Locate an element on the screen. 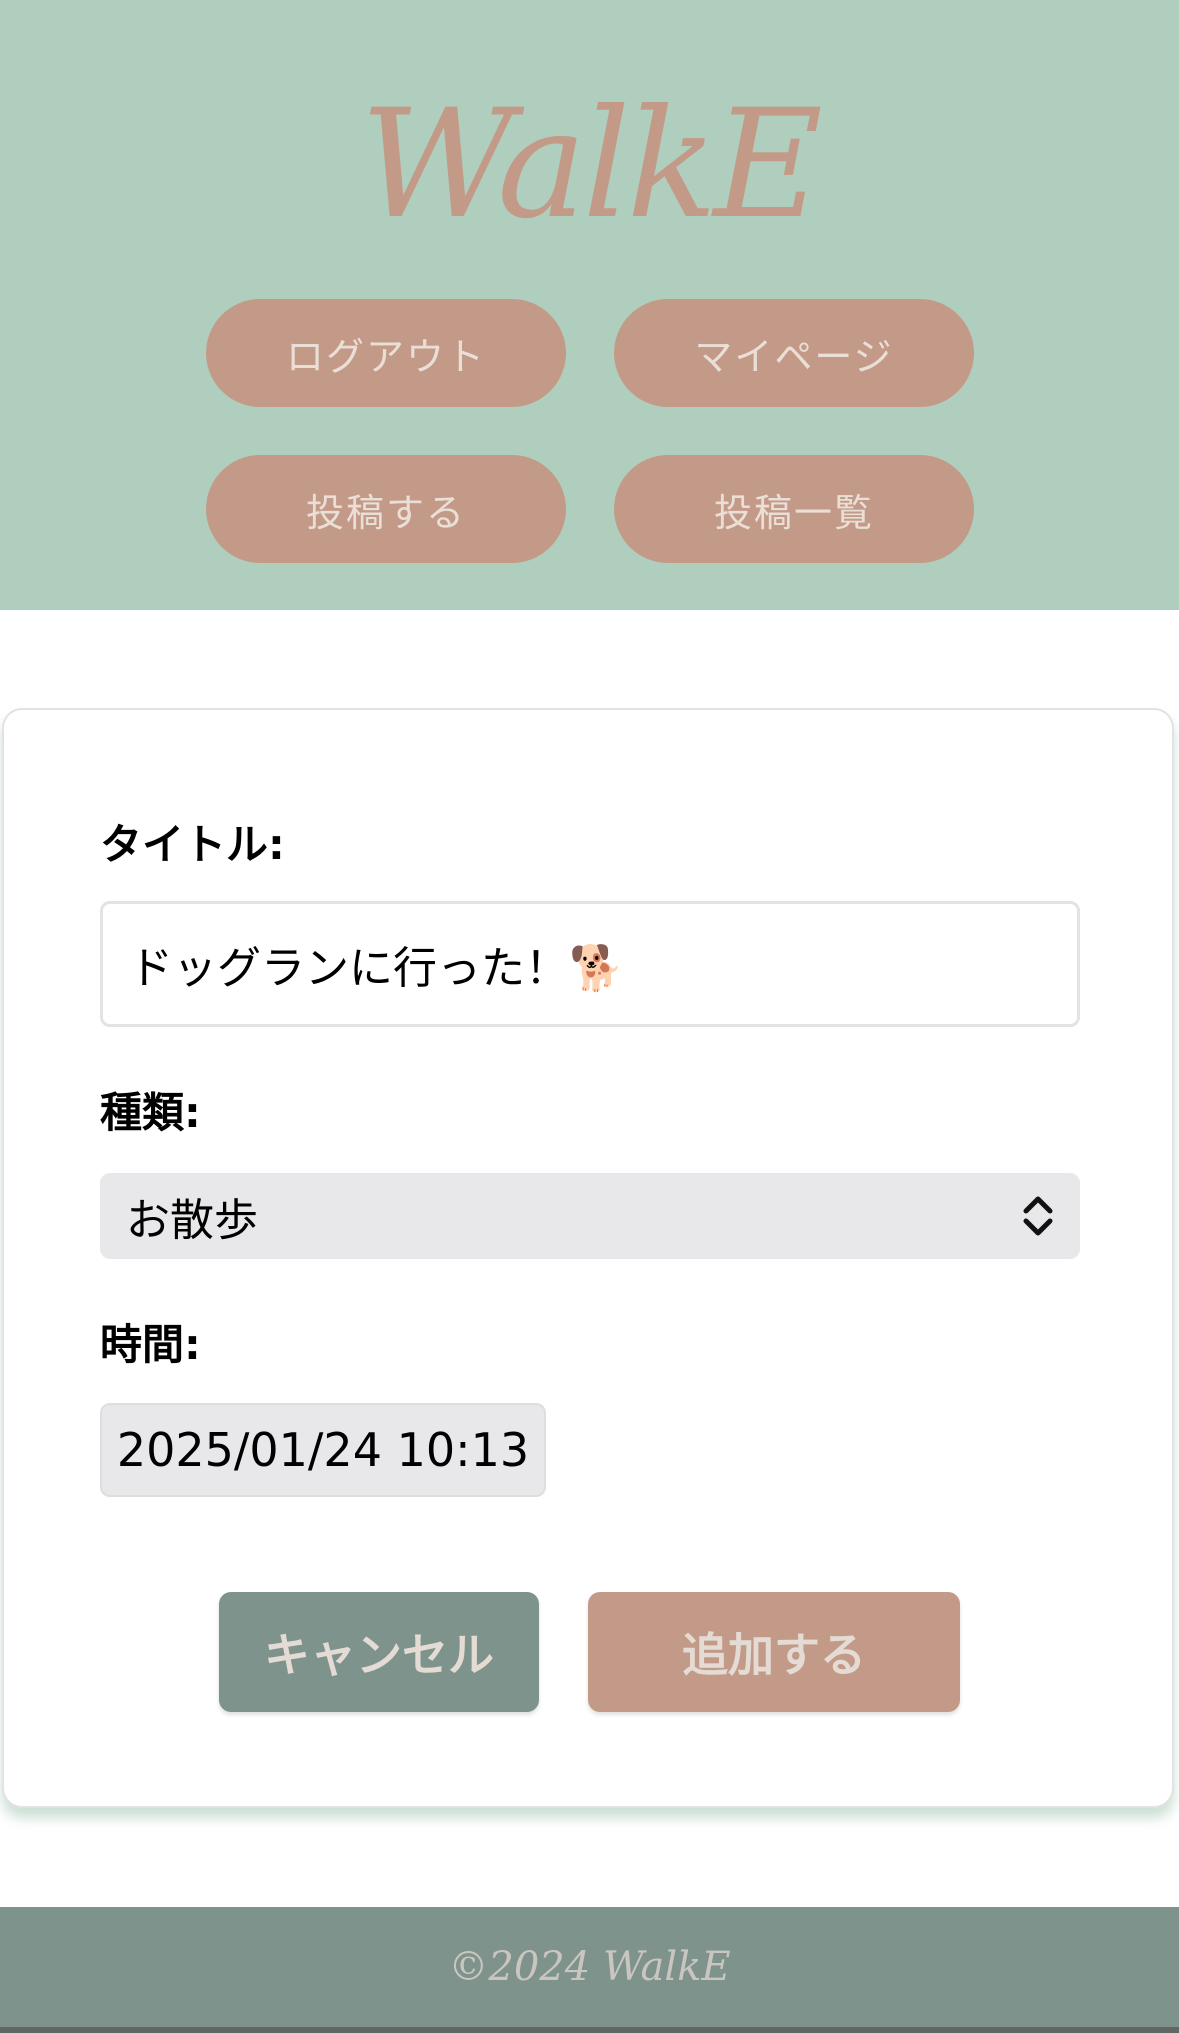  footer: ©2024 WalkE is located at coordinates (589, 1970).